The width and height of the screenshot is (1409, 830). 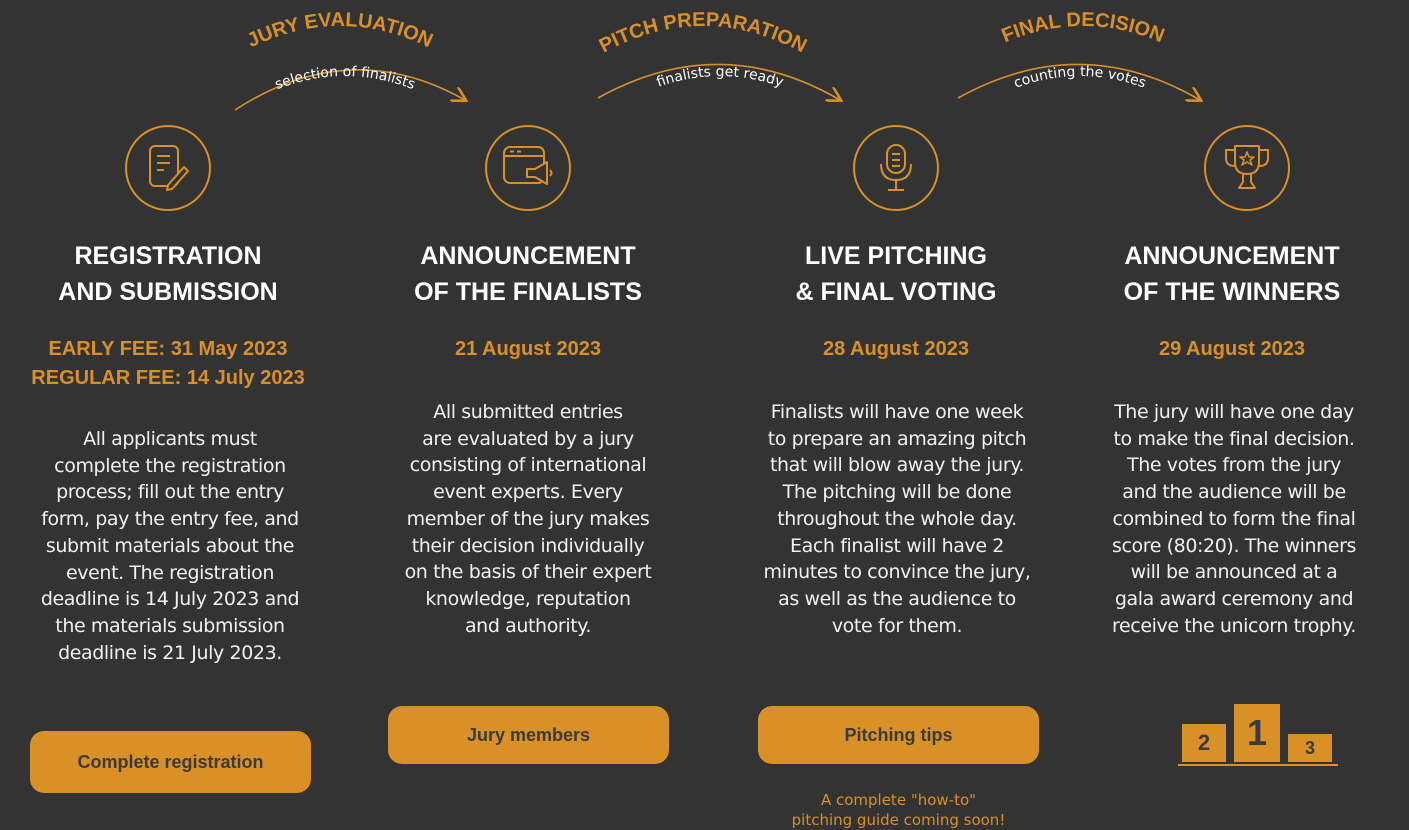 I want to click on step-3-date: 28 August 2023, so click(x=896, y=349).